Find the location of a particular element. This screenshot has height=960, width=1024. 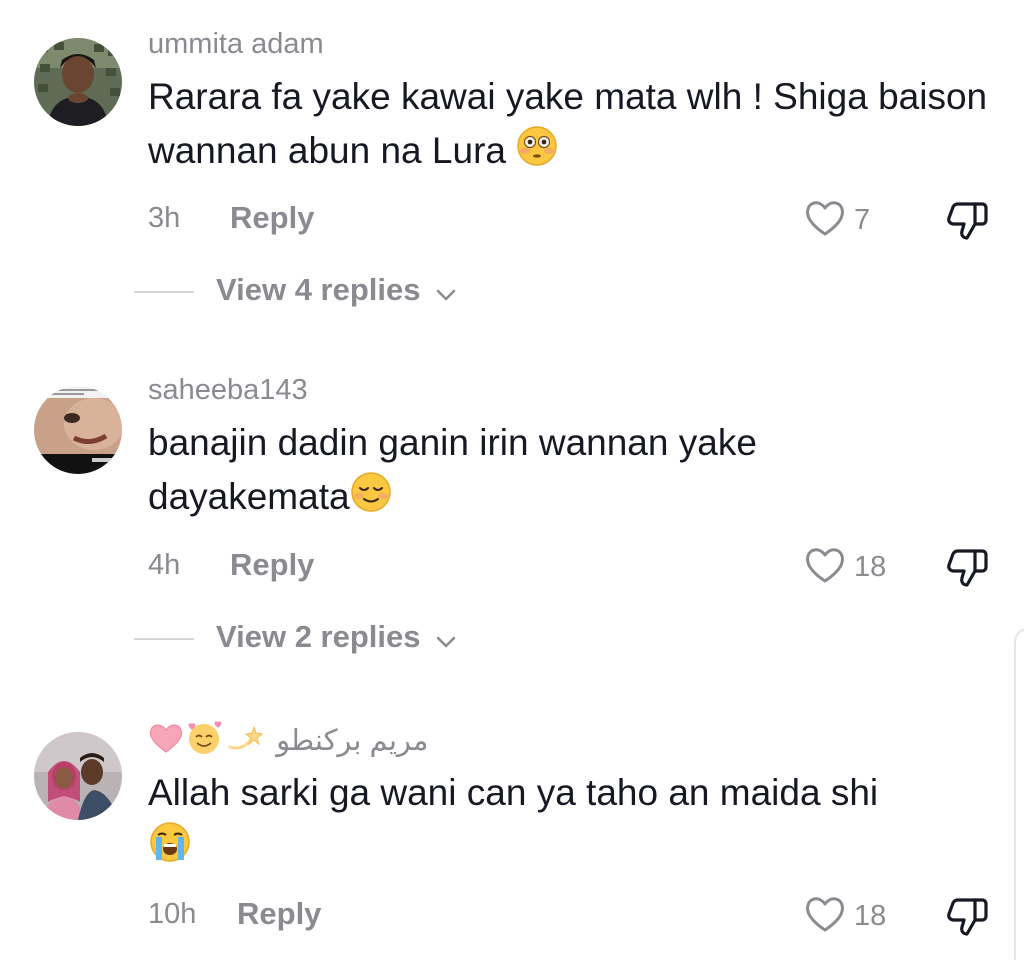

loudly-crying-face-icon is located at coordinates (170, 849).